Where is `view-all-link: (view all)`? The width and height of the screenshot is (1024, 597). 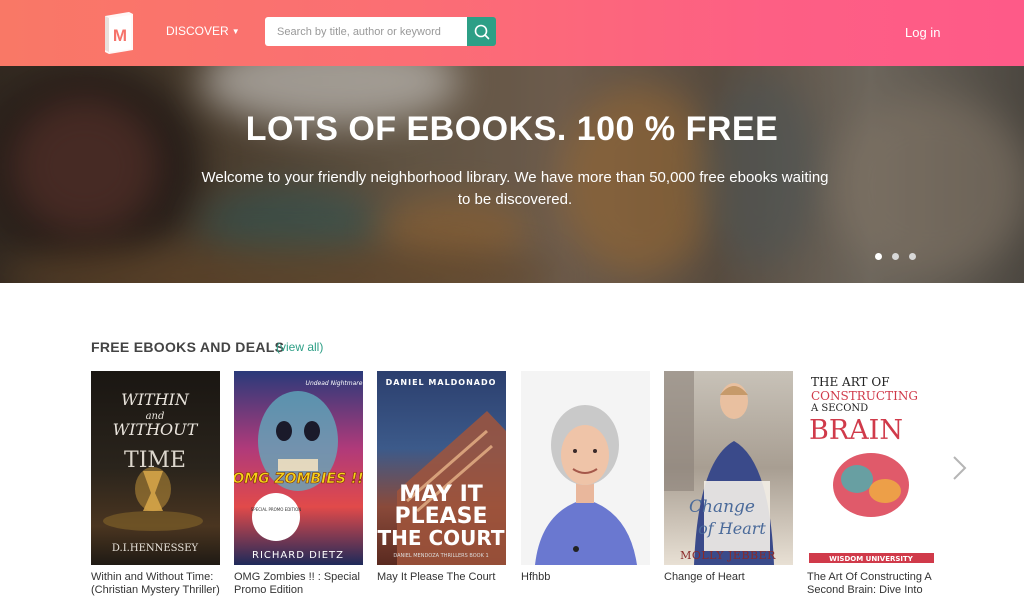 view-all-link: (view all) is located at coordinates (299, 347).